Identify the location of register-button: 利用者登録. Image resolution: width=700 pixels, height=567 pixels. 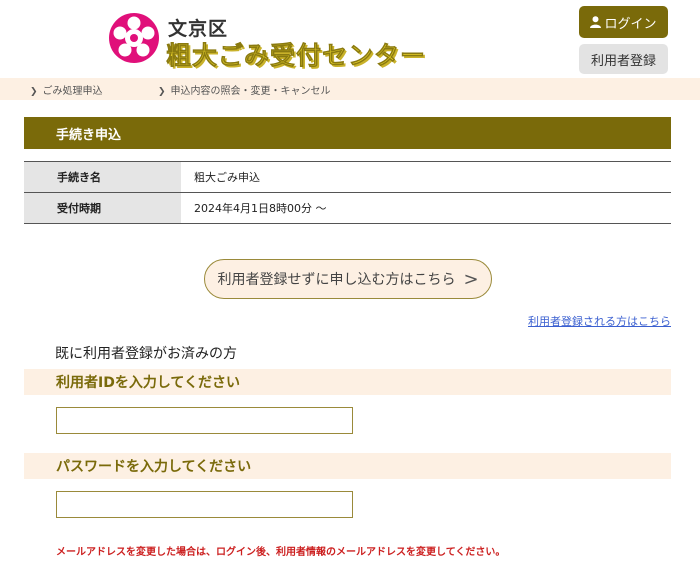
(623, 59).